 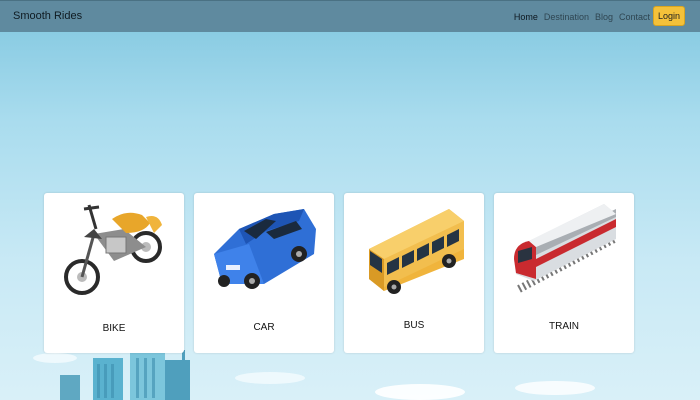 What do you see at coordinates (566, 17) in the screenshot?
I see `nav-destination: Destination` at bounding box center [566, 17].